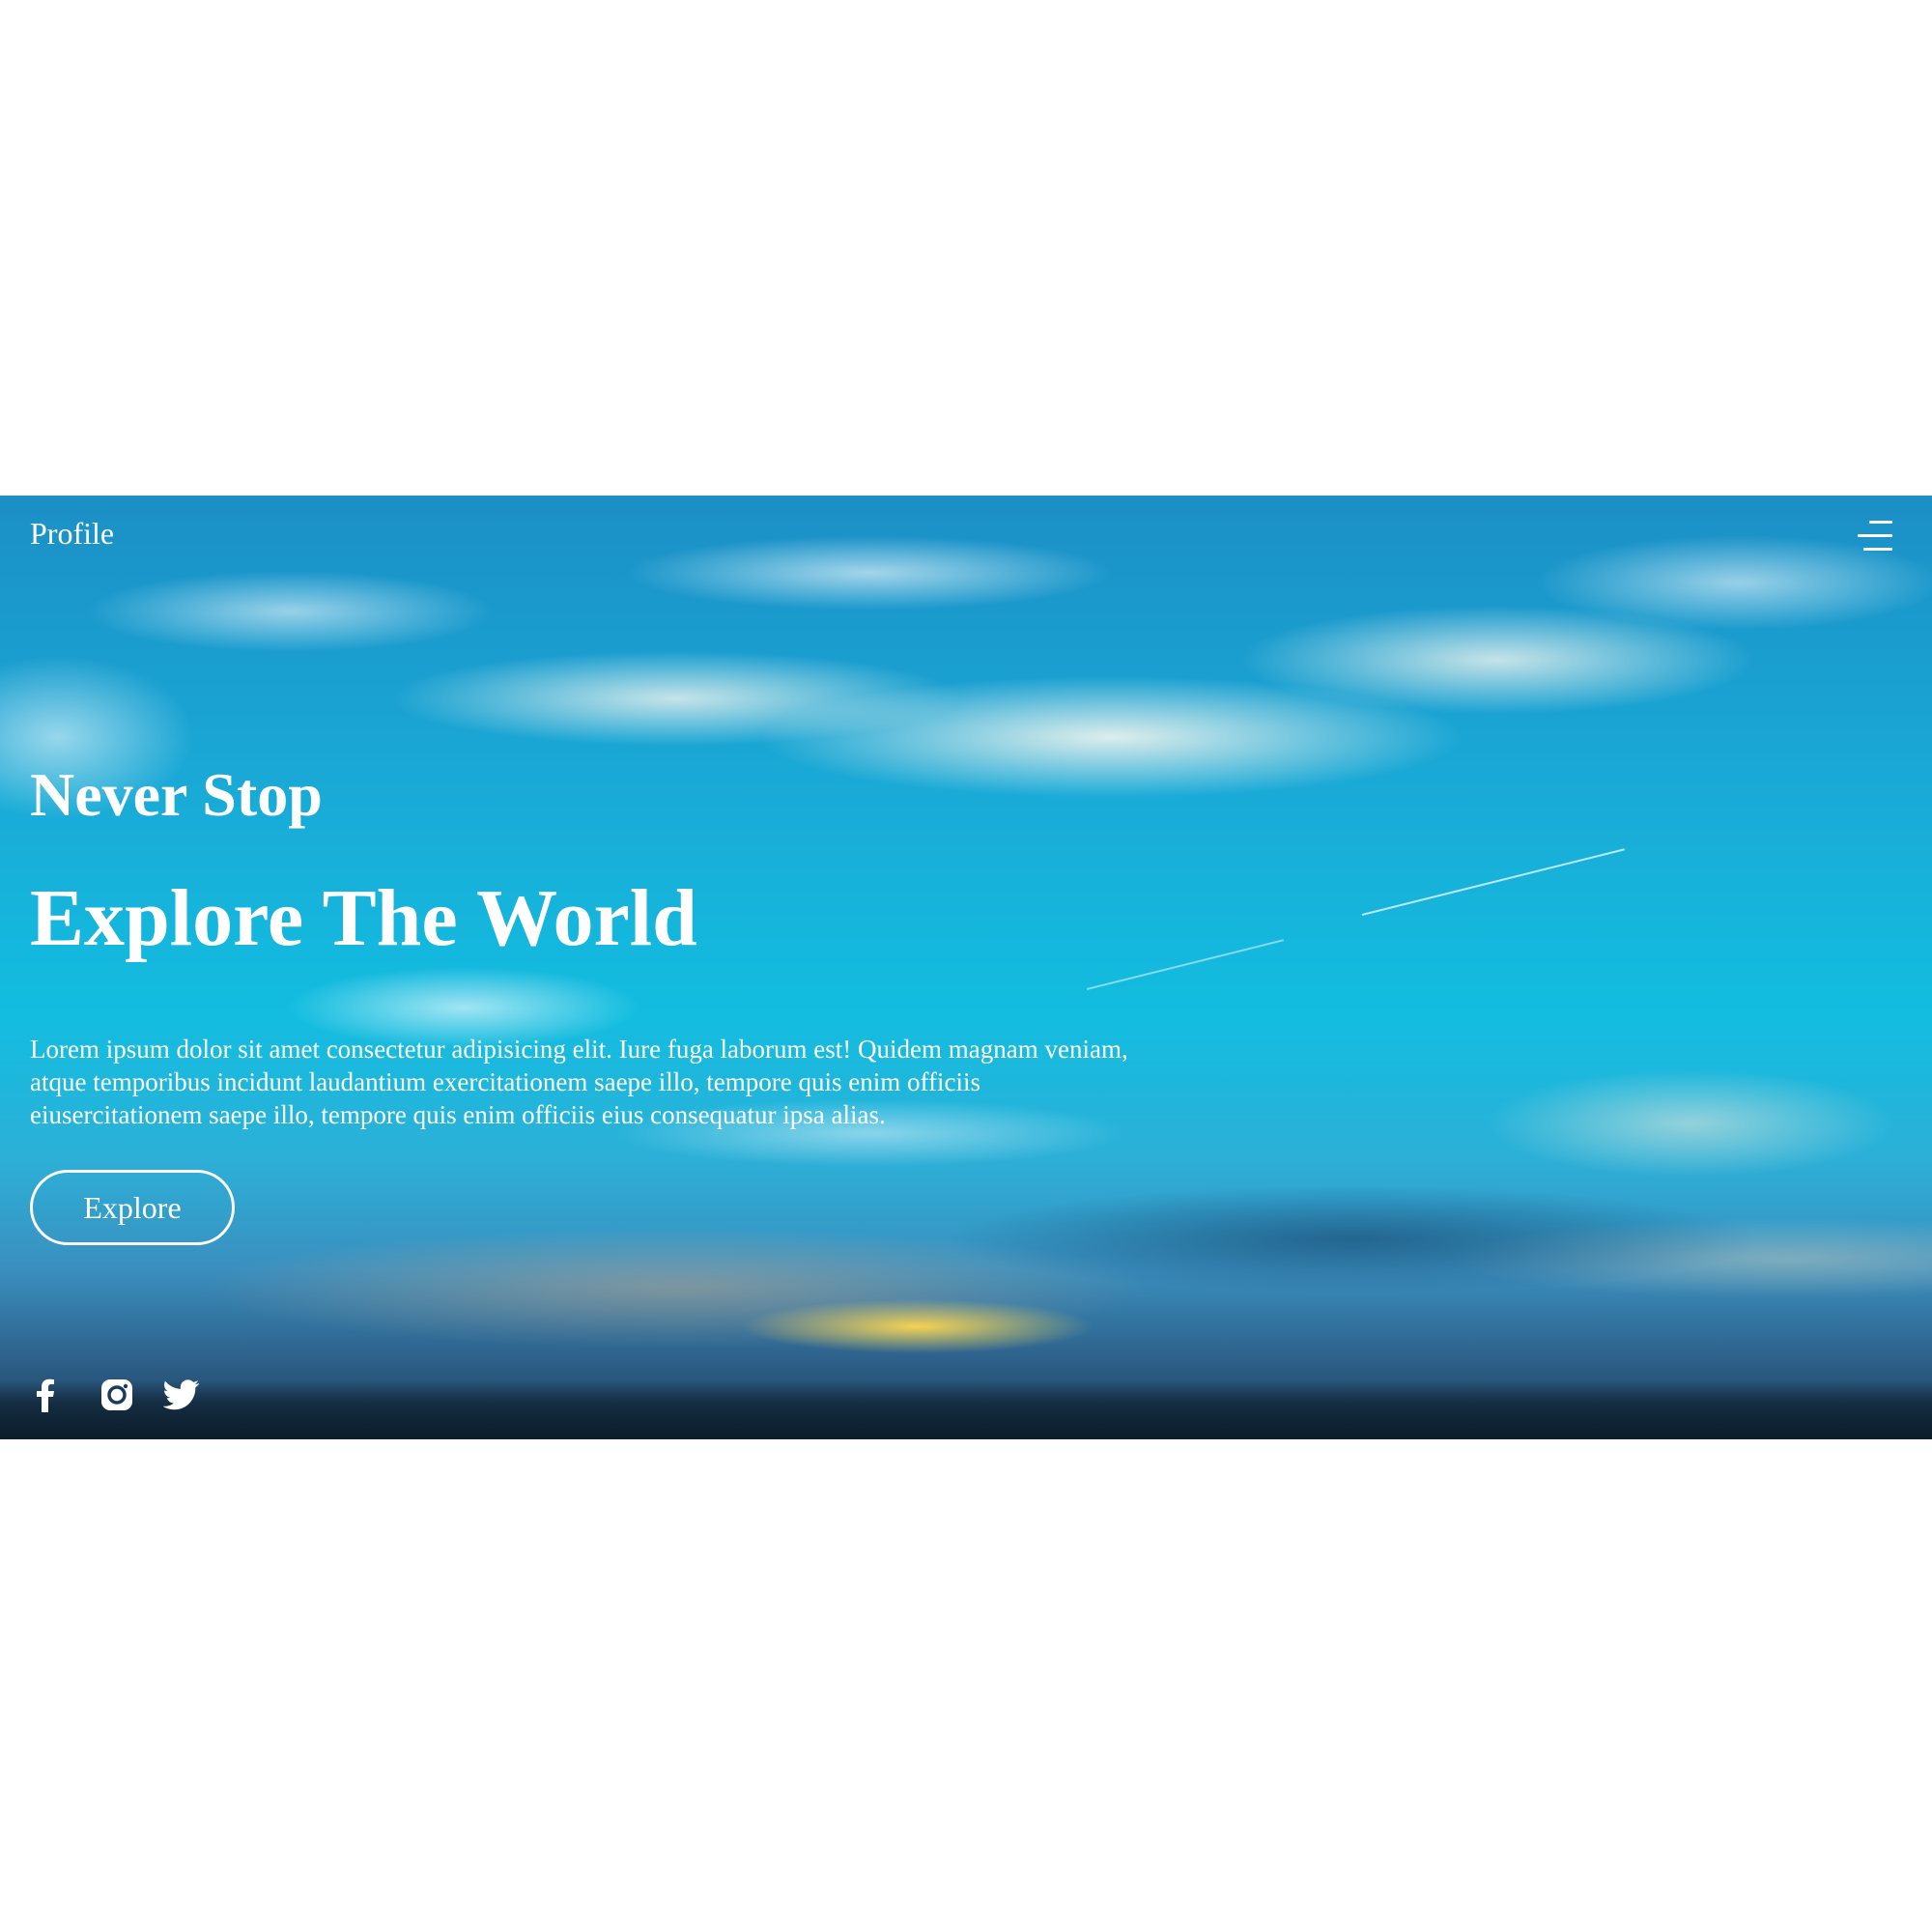  I want to click on facebook-icon, so click(67, 1395).